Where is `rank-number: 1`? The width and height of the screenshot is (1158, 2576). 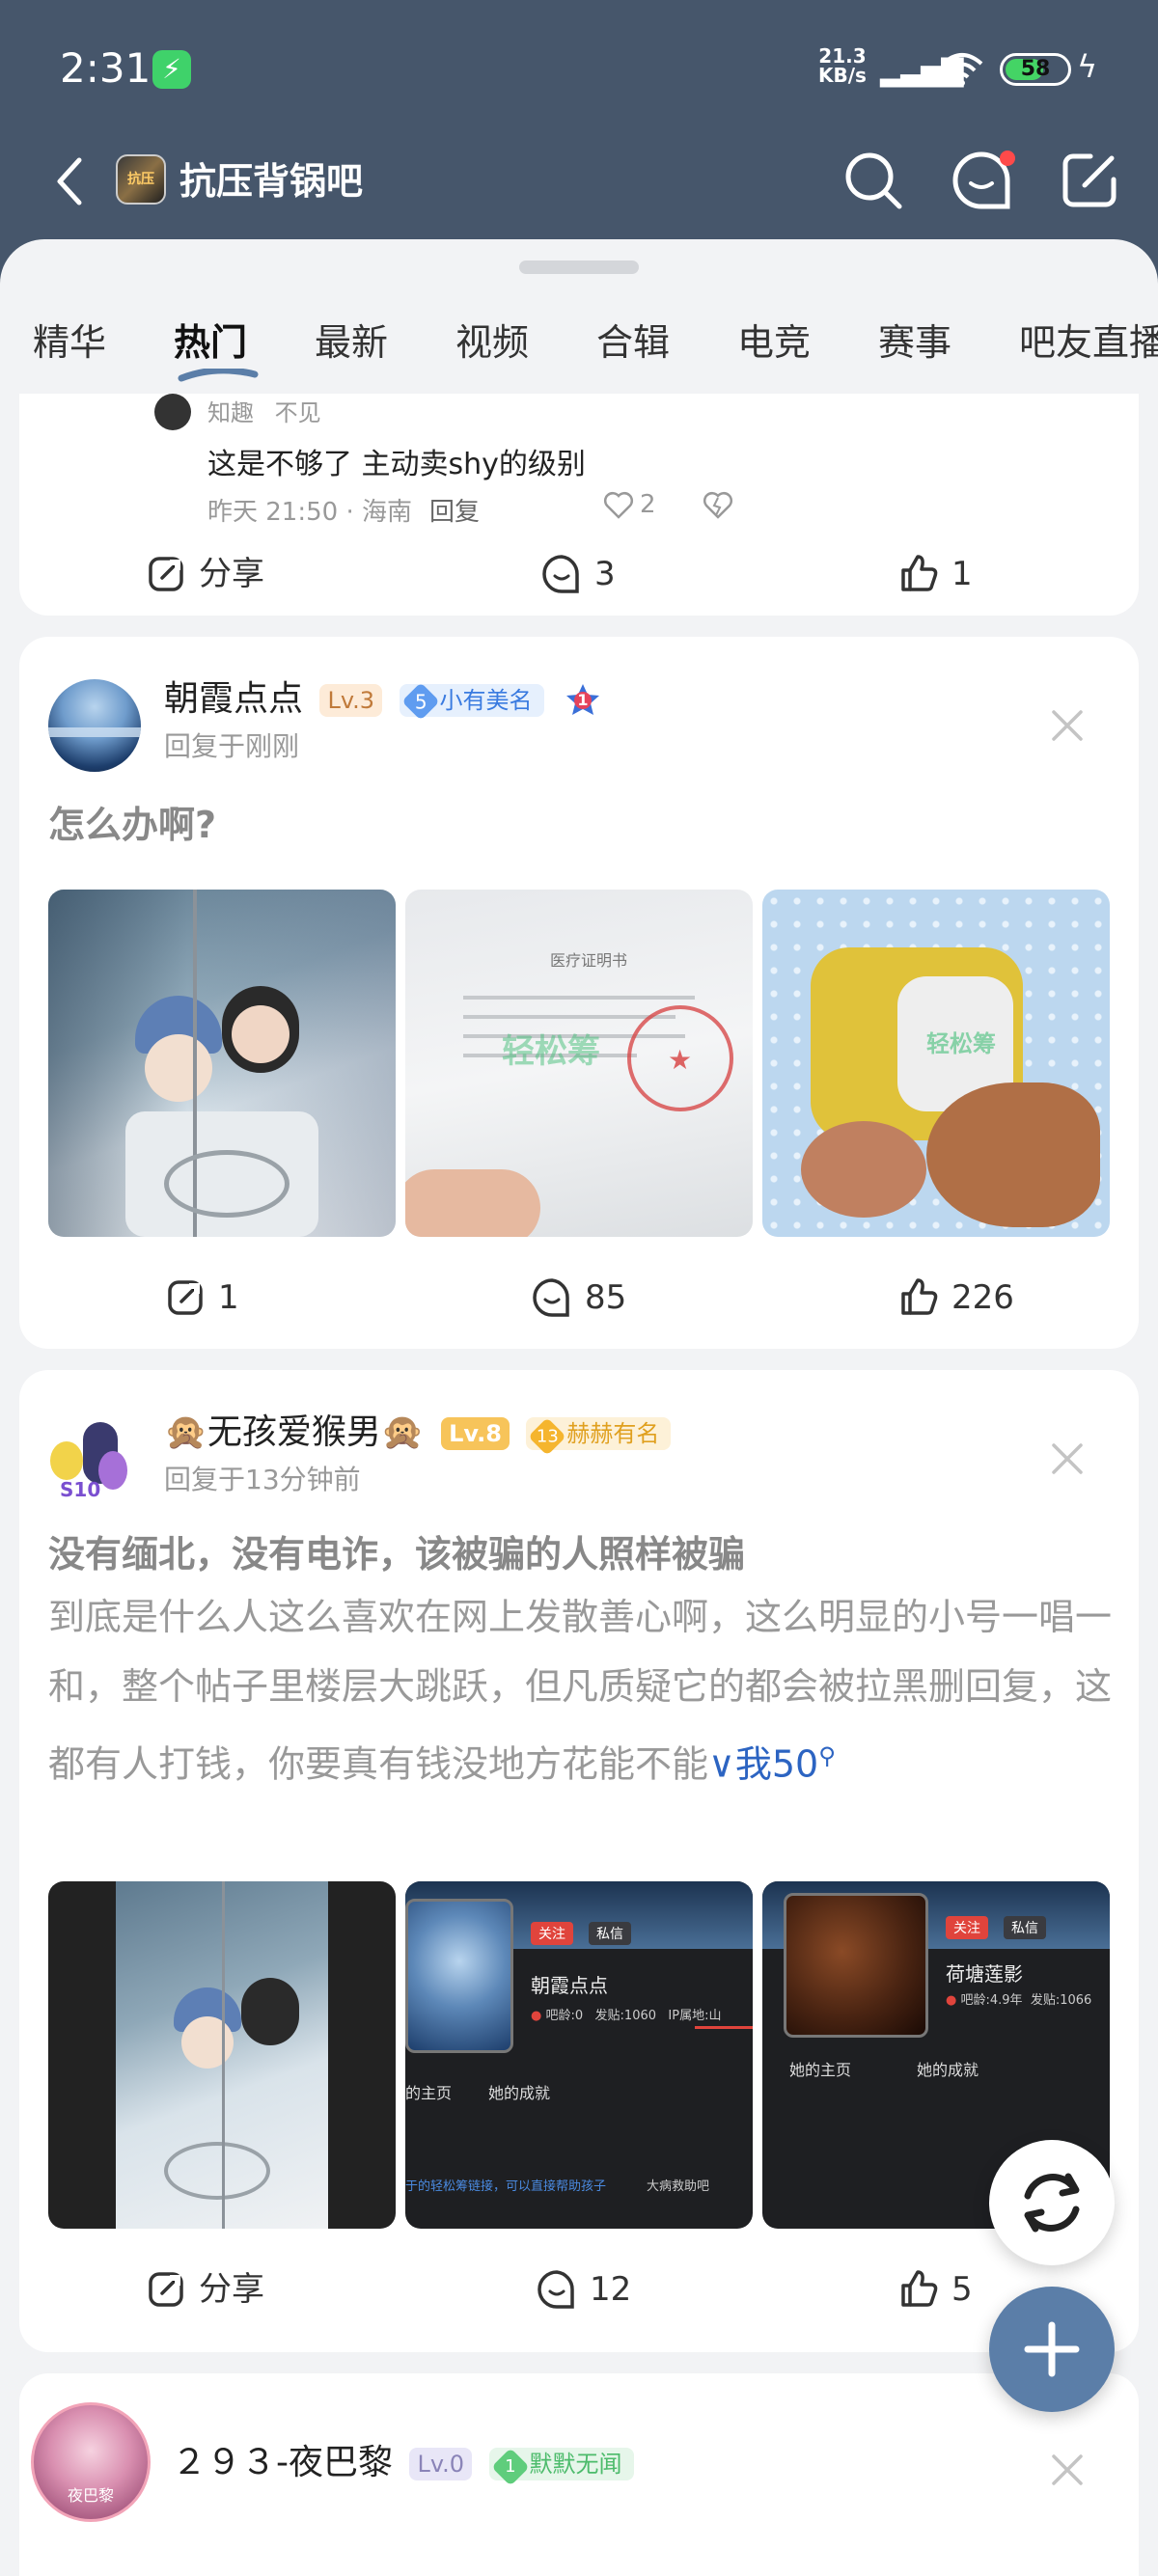
rank-number: 1 is located at coordinates (583, 700).